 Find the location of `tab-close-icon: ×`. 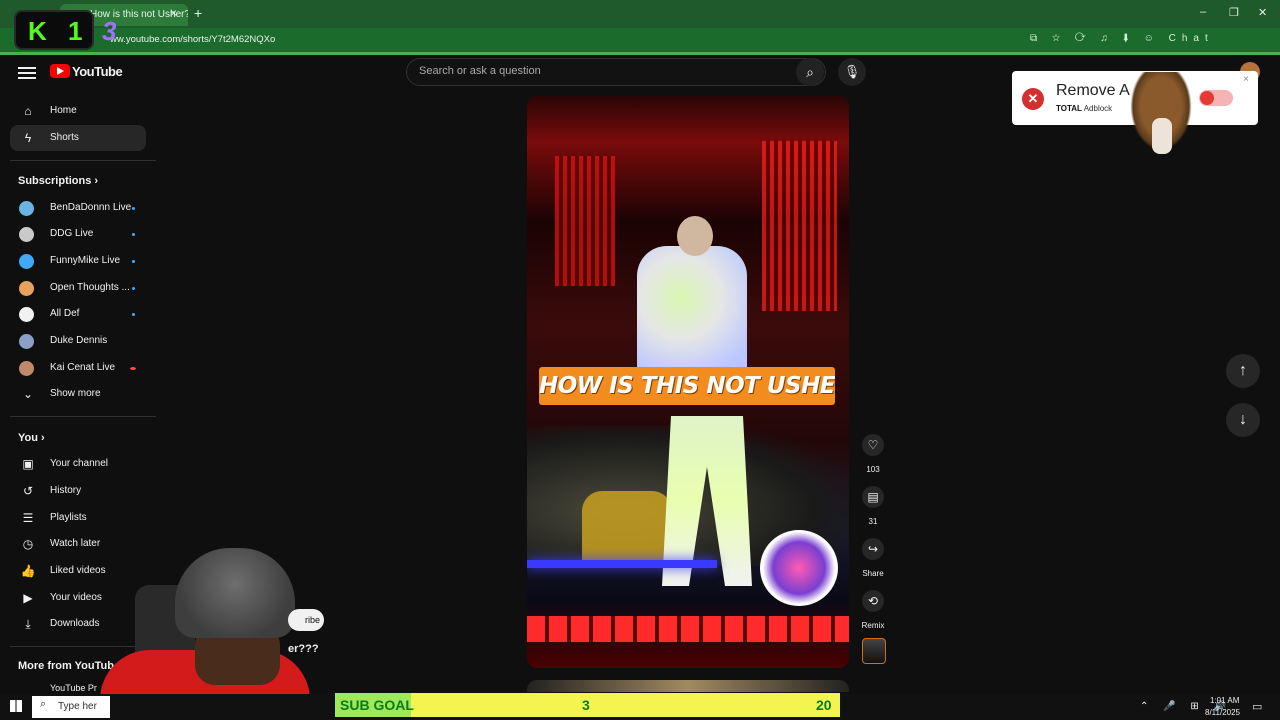

tab-close-icon: × is located at coordinates (173, 13).